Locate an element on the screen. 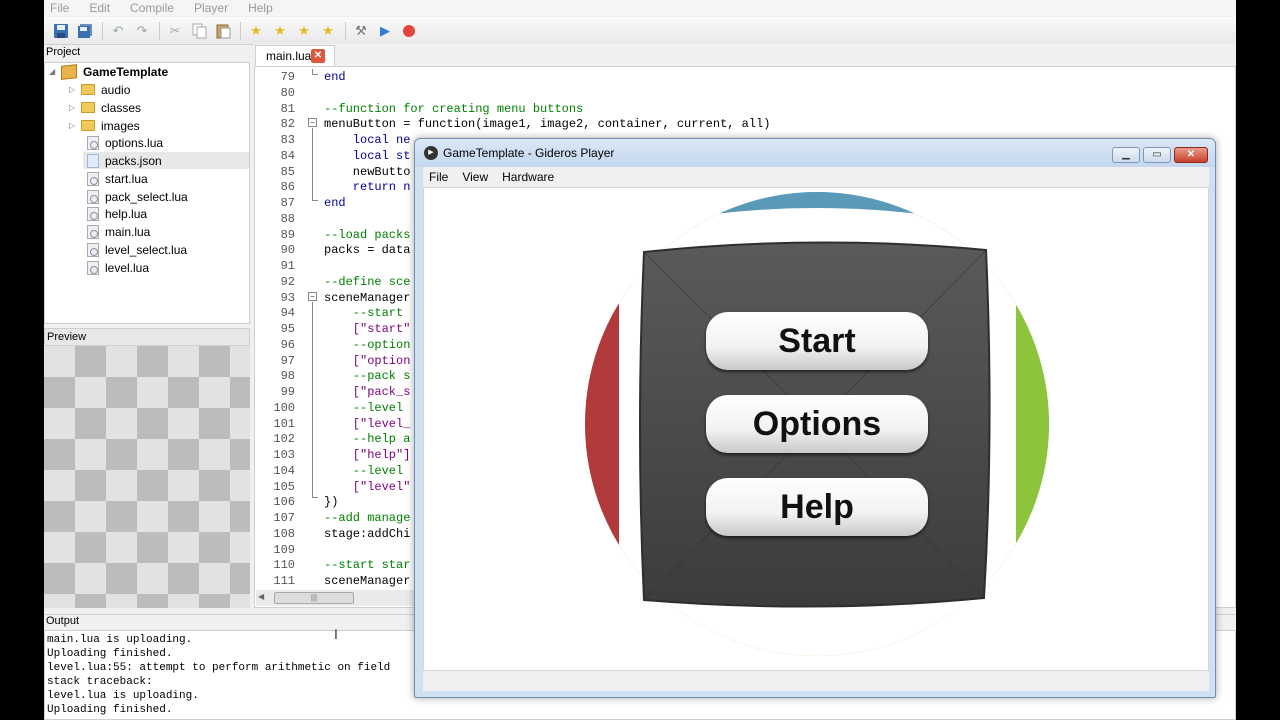  minimize-icon: ▁ is located at coordinates (1126, 155).